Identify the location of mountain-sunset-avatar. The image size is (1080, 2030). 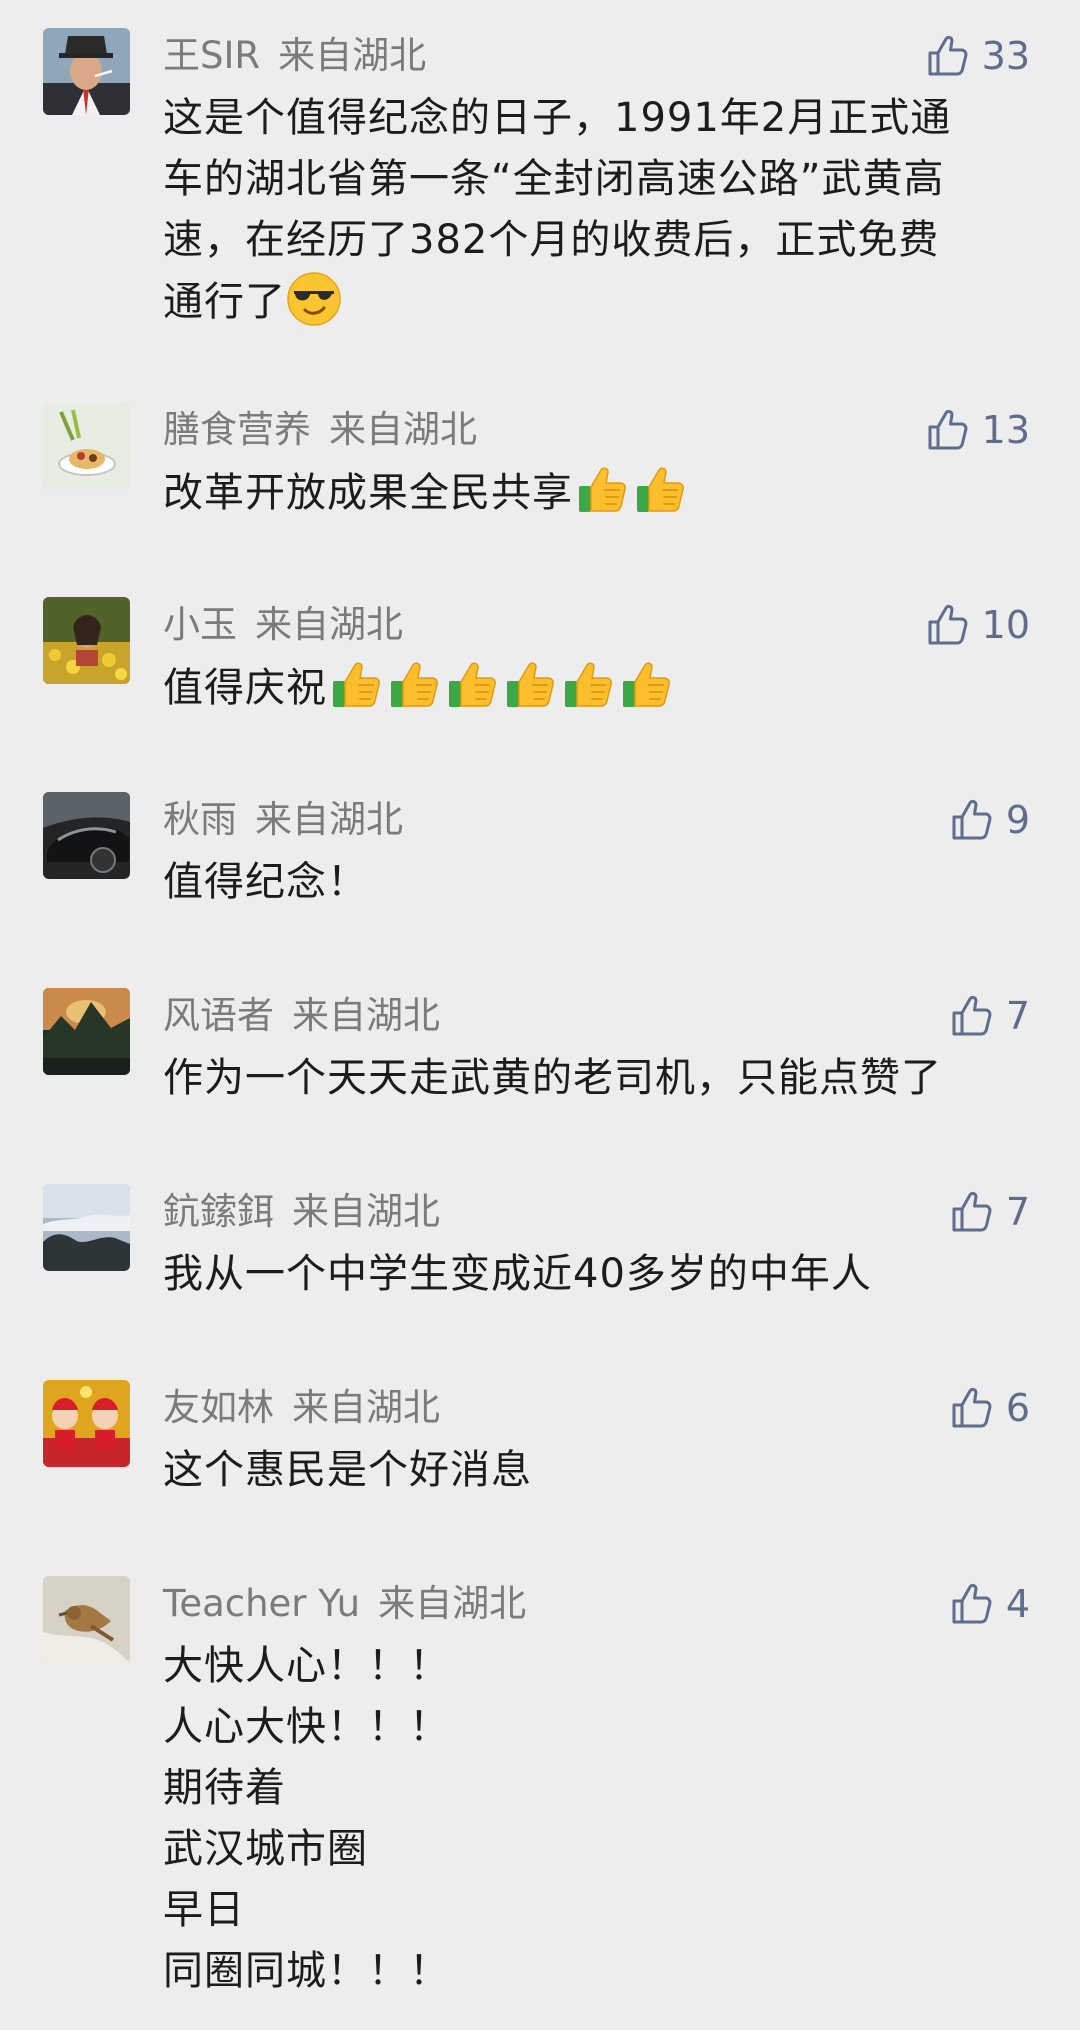
(86, 1031).